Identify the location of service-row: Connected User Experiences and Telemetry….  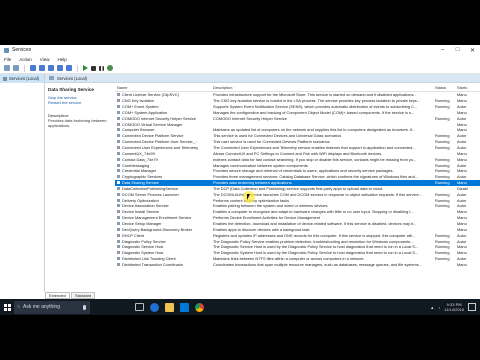
(297, 148).